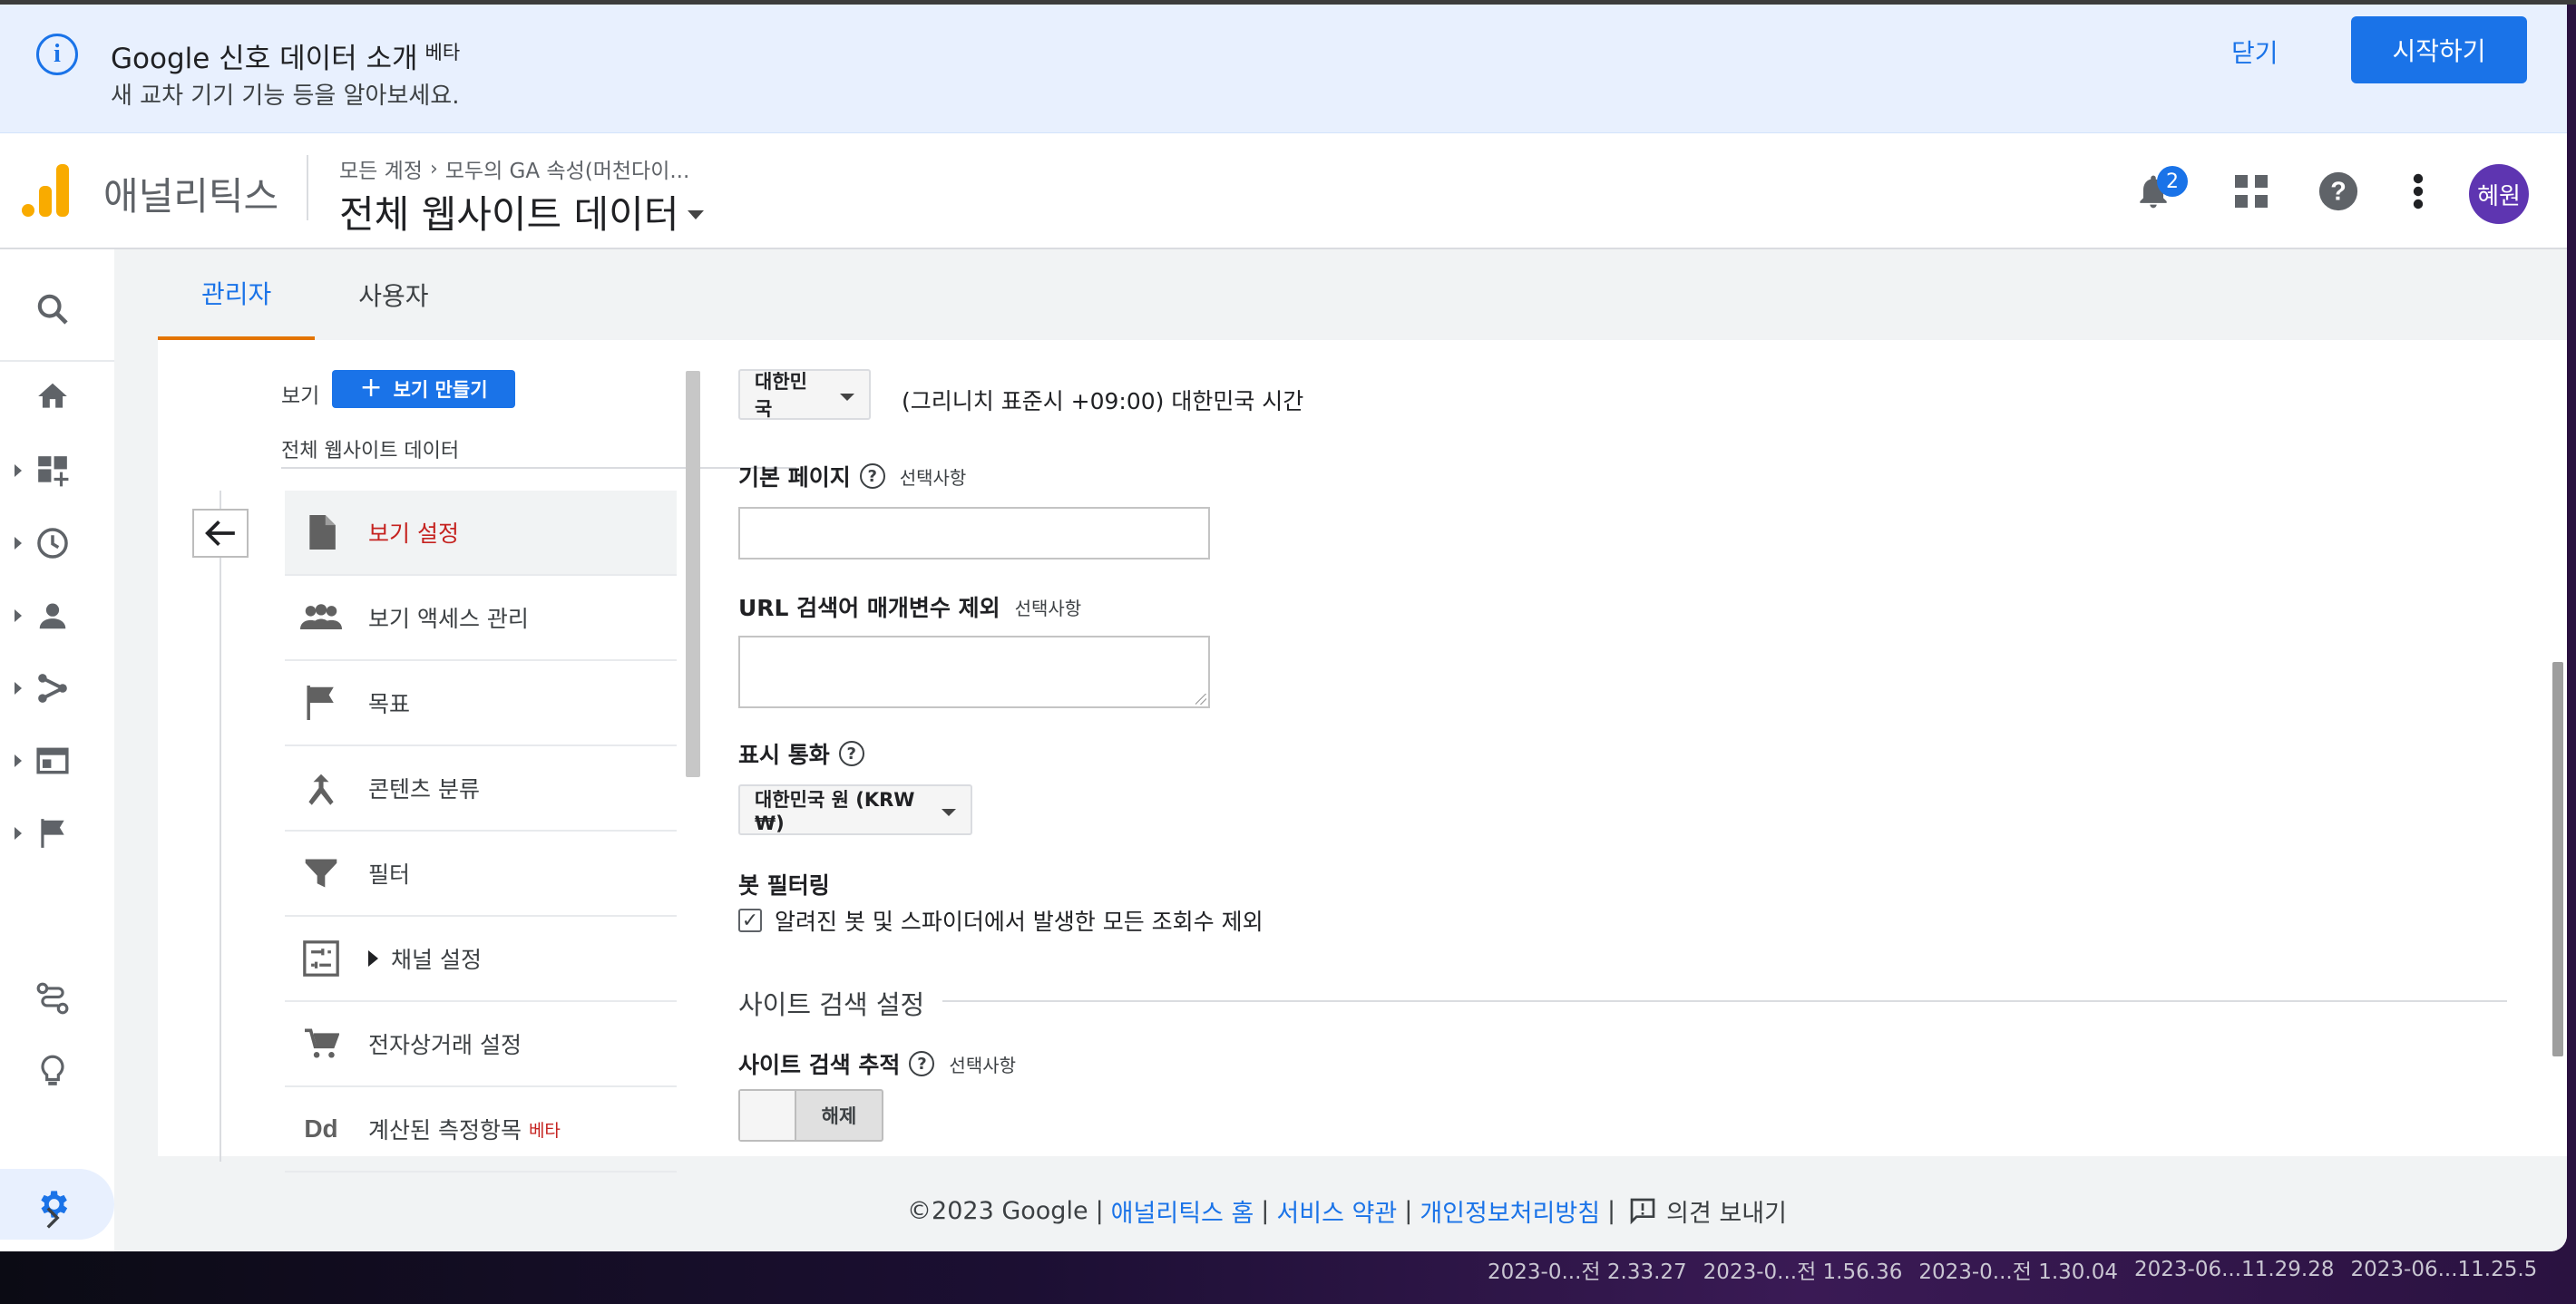 This screenshot has width=2576, height=1304. Describe the element at coordinates (877, 1063) in the screenshot. I see `site-search-tracking-label: 사이트 검색 추적 ? 선택사항` at that location.